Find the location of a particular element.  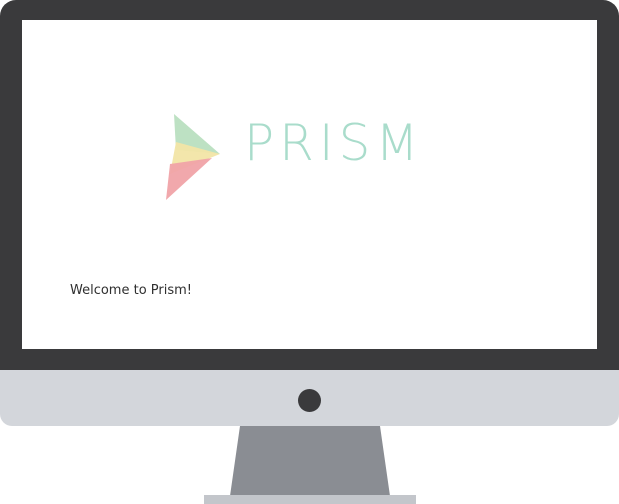

prism-logo: PRISM is located at coordinates (294, 157).